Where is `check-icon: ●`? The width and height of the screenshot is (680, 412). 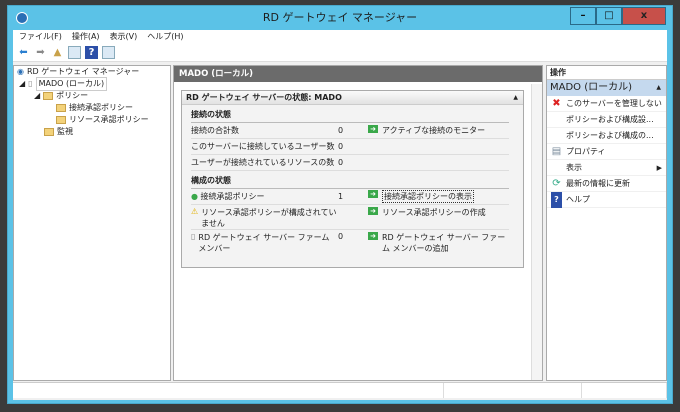
check-icon: ● is located at coordinates (194, 196).